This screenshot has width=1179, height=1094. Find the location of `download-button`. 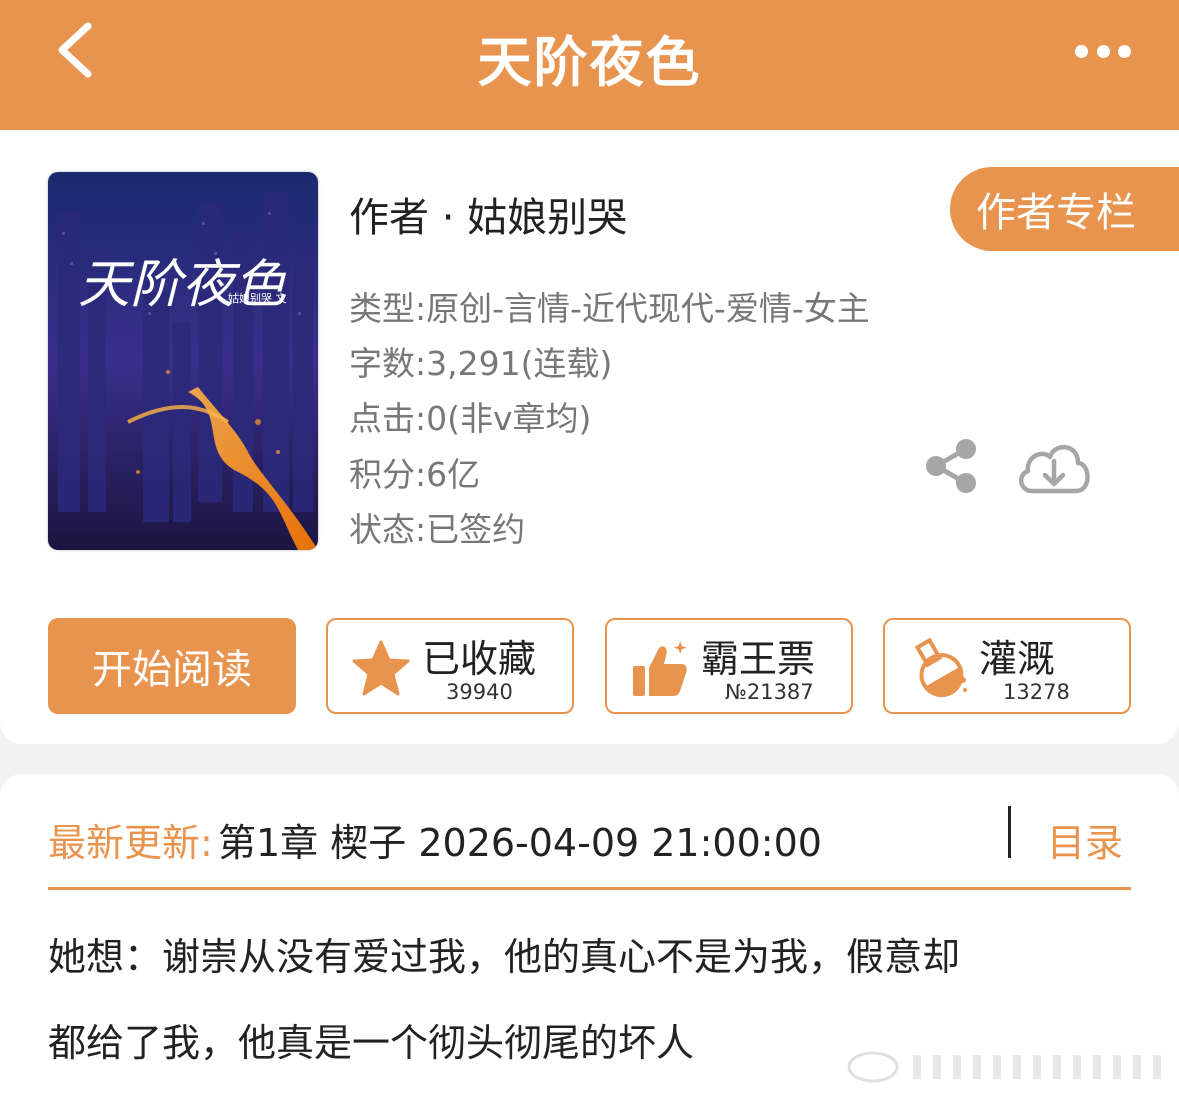

download-button is located at coordinates (1054, 466).